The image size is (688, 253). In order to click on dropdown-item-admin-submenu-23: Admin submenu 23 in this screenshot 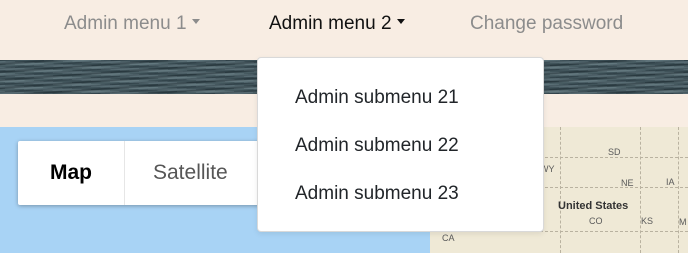, I will do `click(377, 194)`.